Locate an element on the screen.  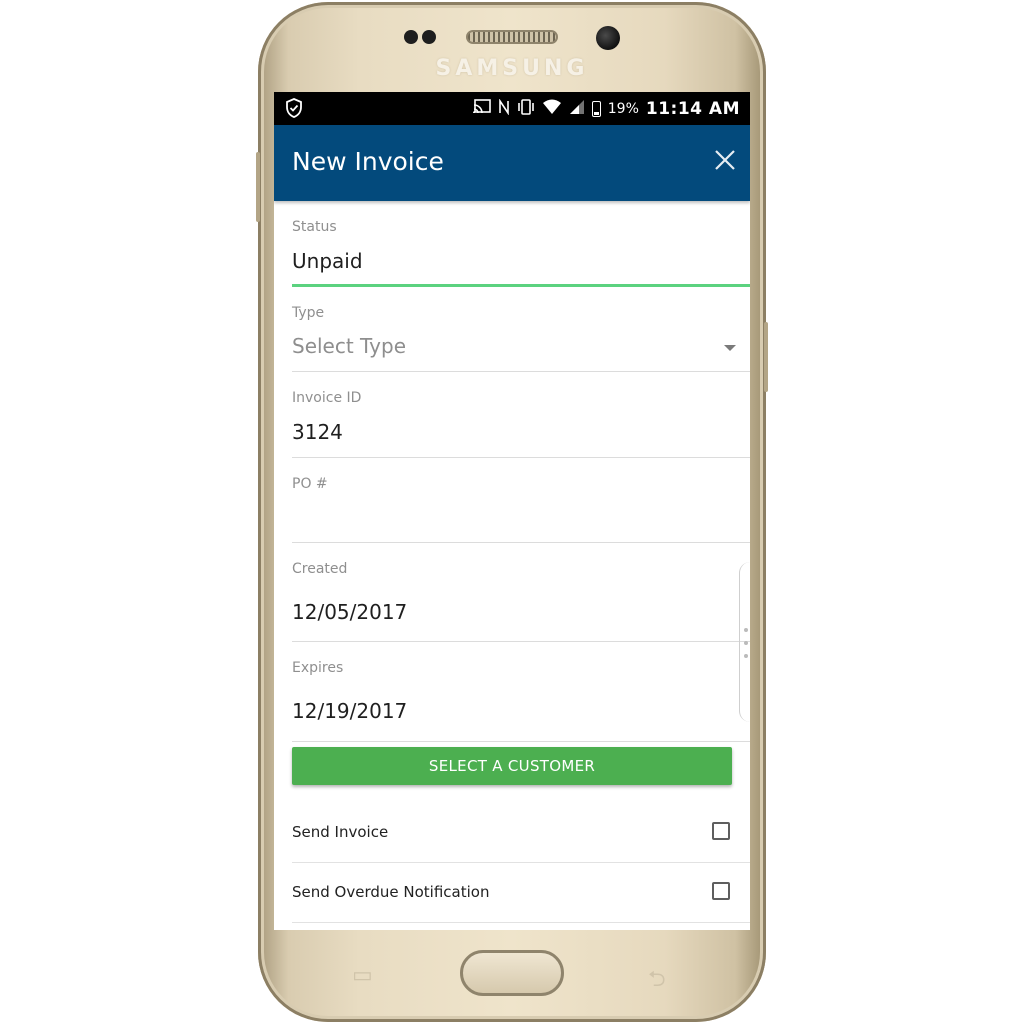
send-invoice-row: Send Invoice is located at coordinates (521, 833).